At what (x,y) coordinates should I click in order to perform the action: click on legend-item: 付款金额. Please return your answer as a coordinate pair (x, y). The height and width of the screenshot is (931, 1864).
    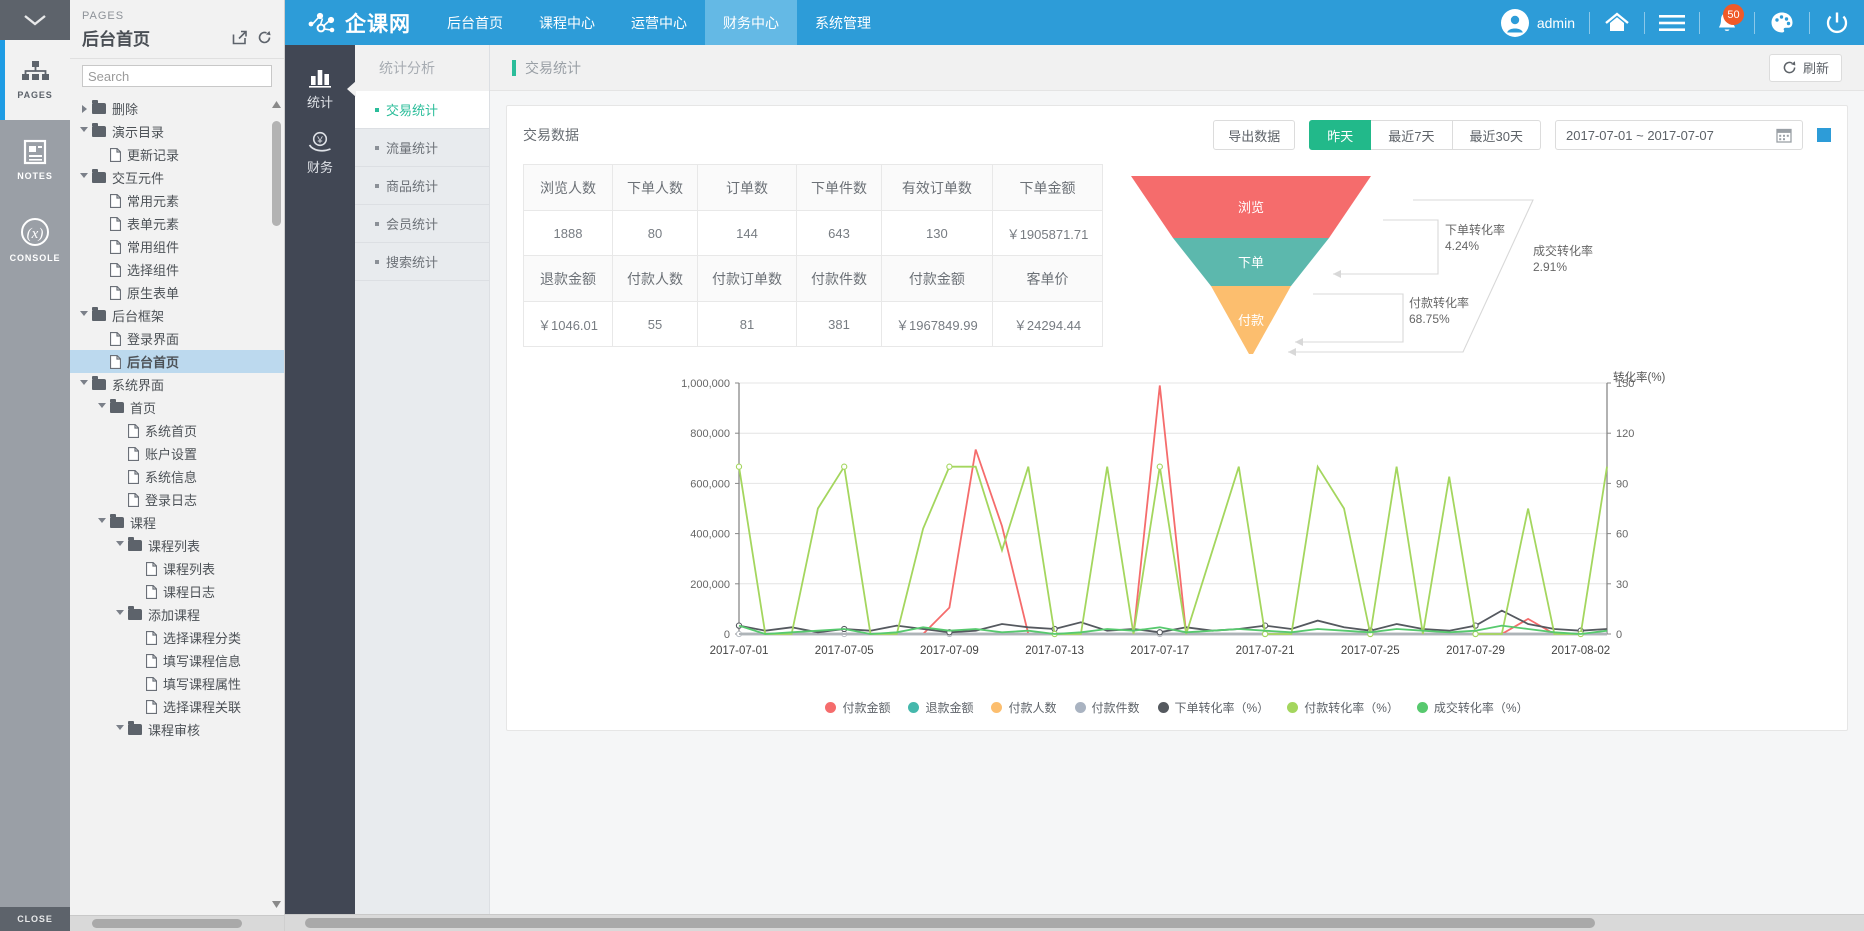
    Looking at the image, I should click on (857, 707).